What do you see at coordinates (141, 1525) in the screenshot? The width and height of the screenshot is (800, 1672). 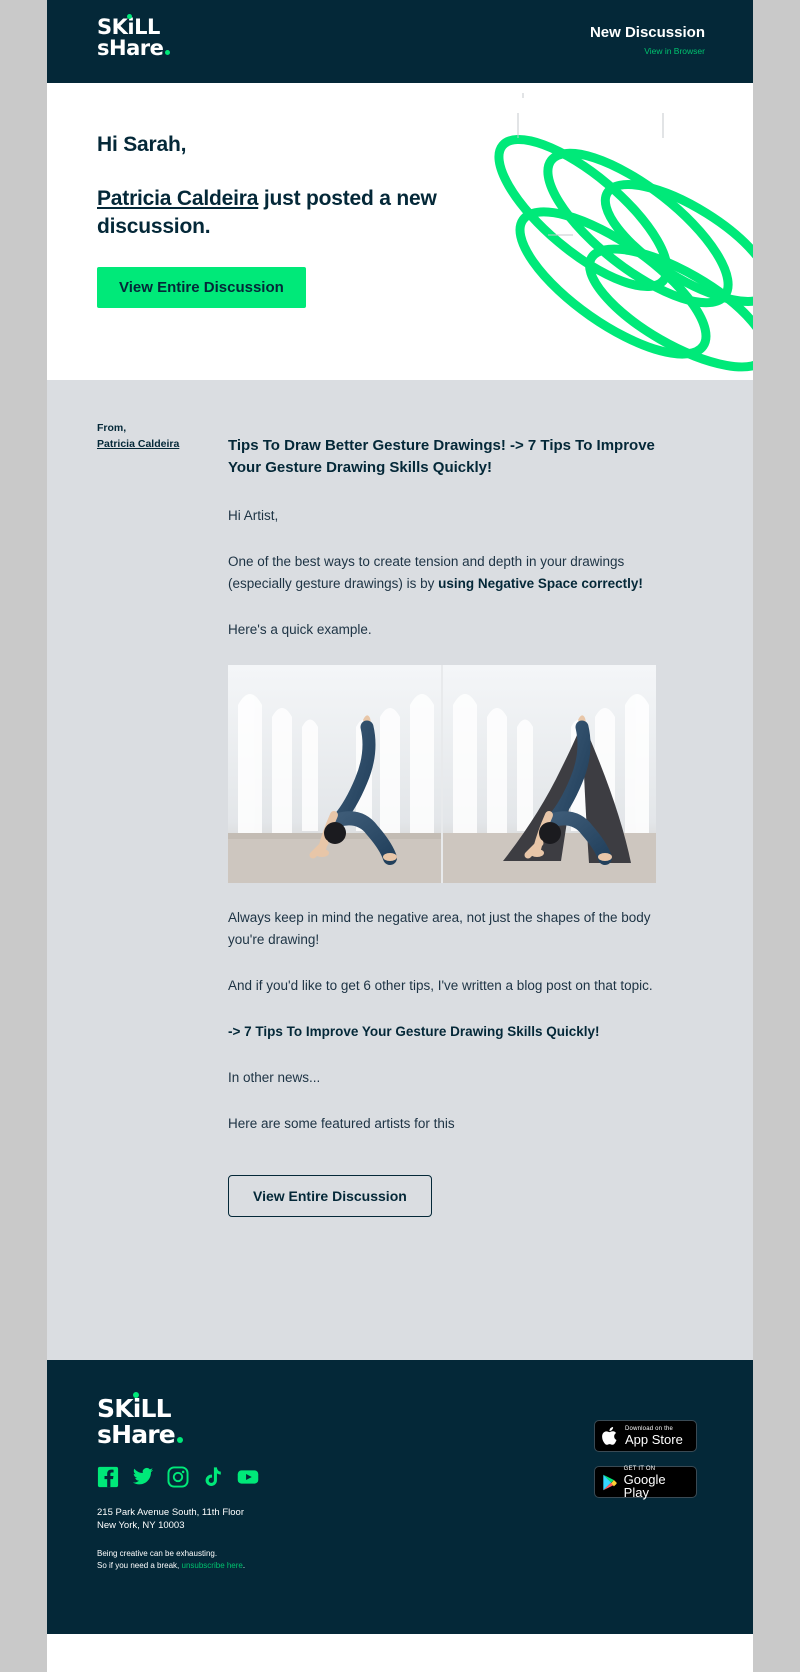 I see `address-line-2: New York, NY 10003` at bounding box center [141, 1525].